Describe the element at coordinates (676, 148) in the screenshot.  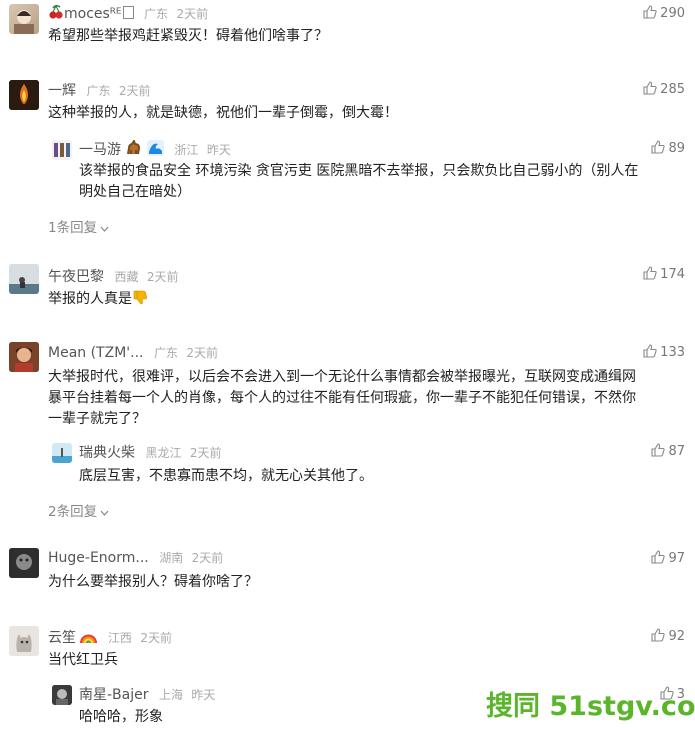
I see `like-count: 89` at that location.